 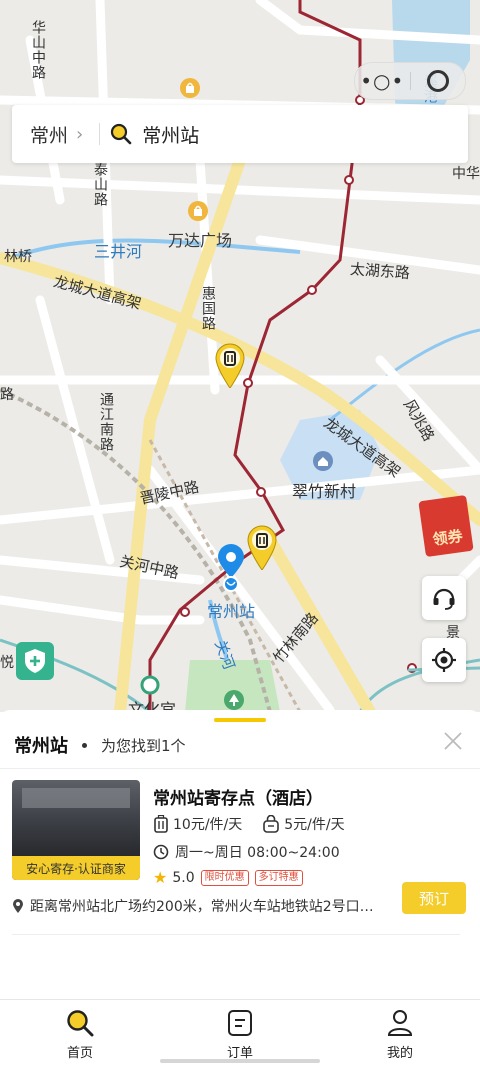 I want to click on miniprogram-capsule: •○•, so click(x=410, y=81).